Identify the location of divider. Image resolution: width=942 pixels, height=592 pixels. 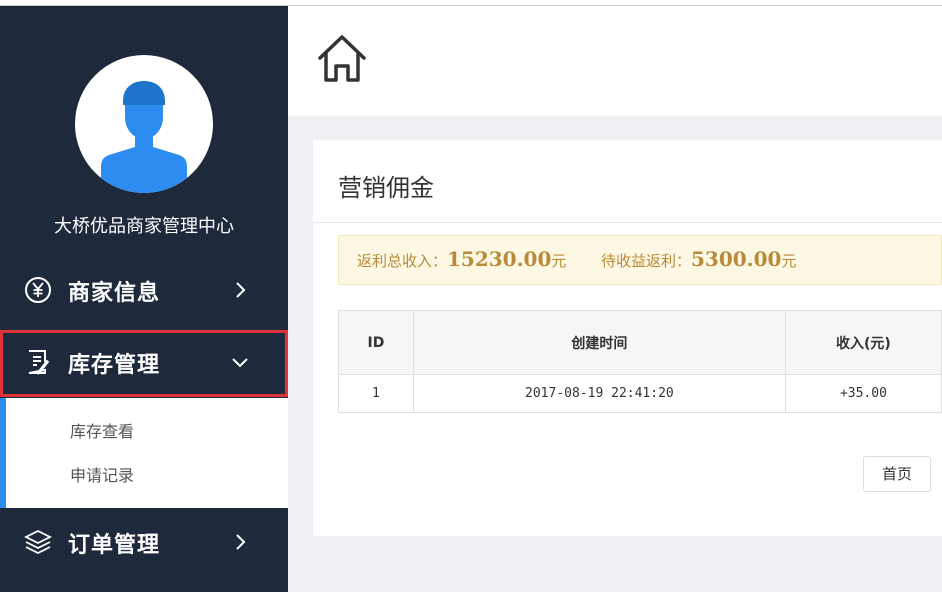
(627, 222).